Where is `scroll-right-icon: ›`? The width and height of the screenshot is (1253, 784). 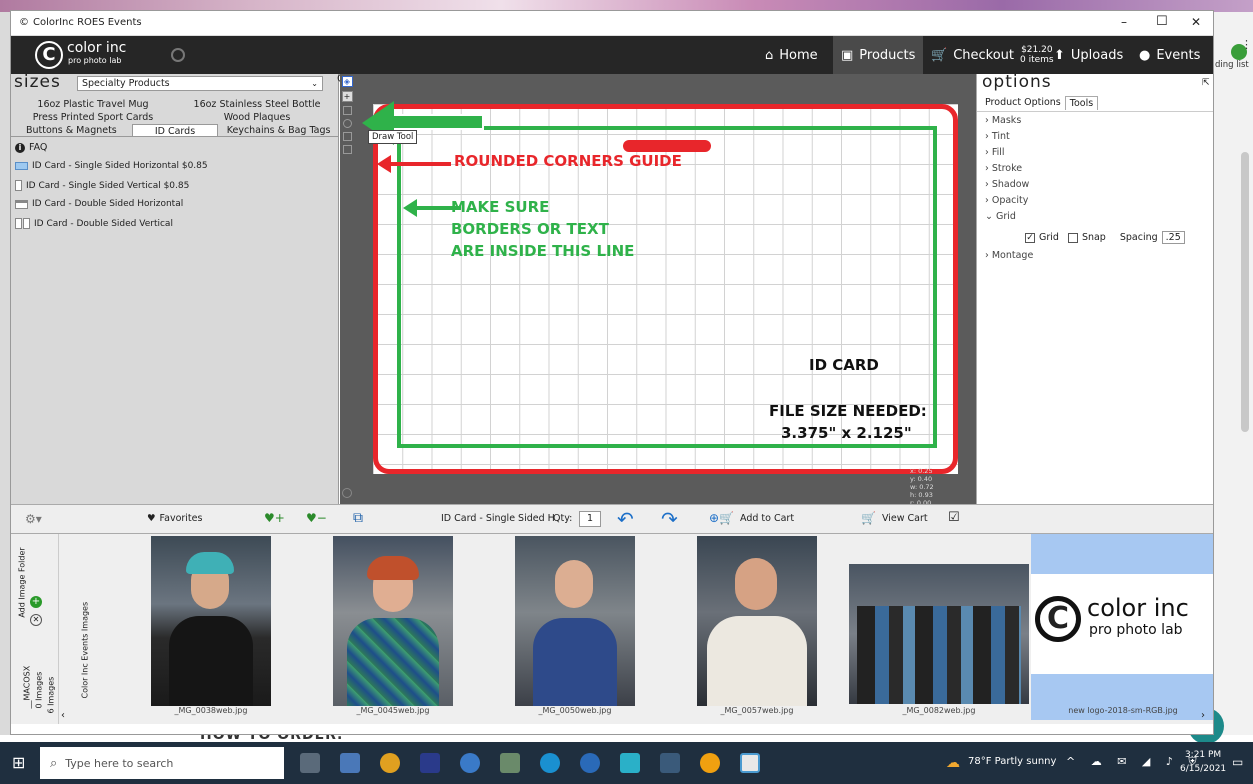 scroll-right-icon: › is located at coordinates (1203, 715).